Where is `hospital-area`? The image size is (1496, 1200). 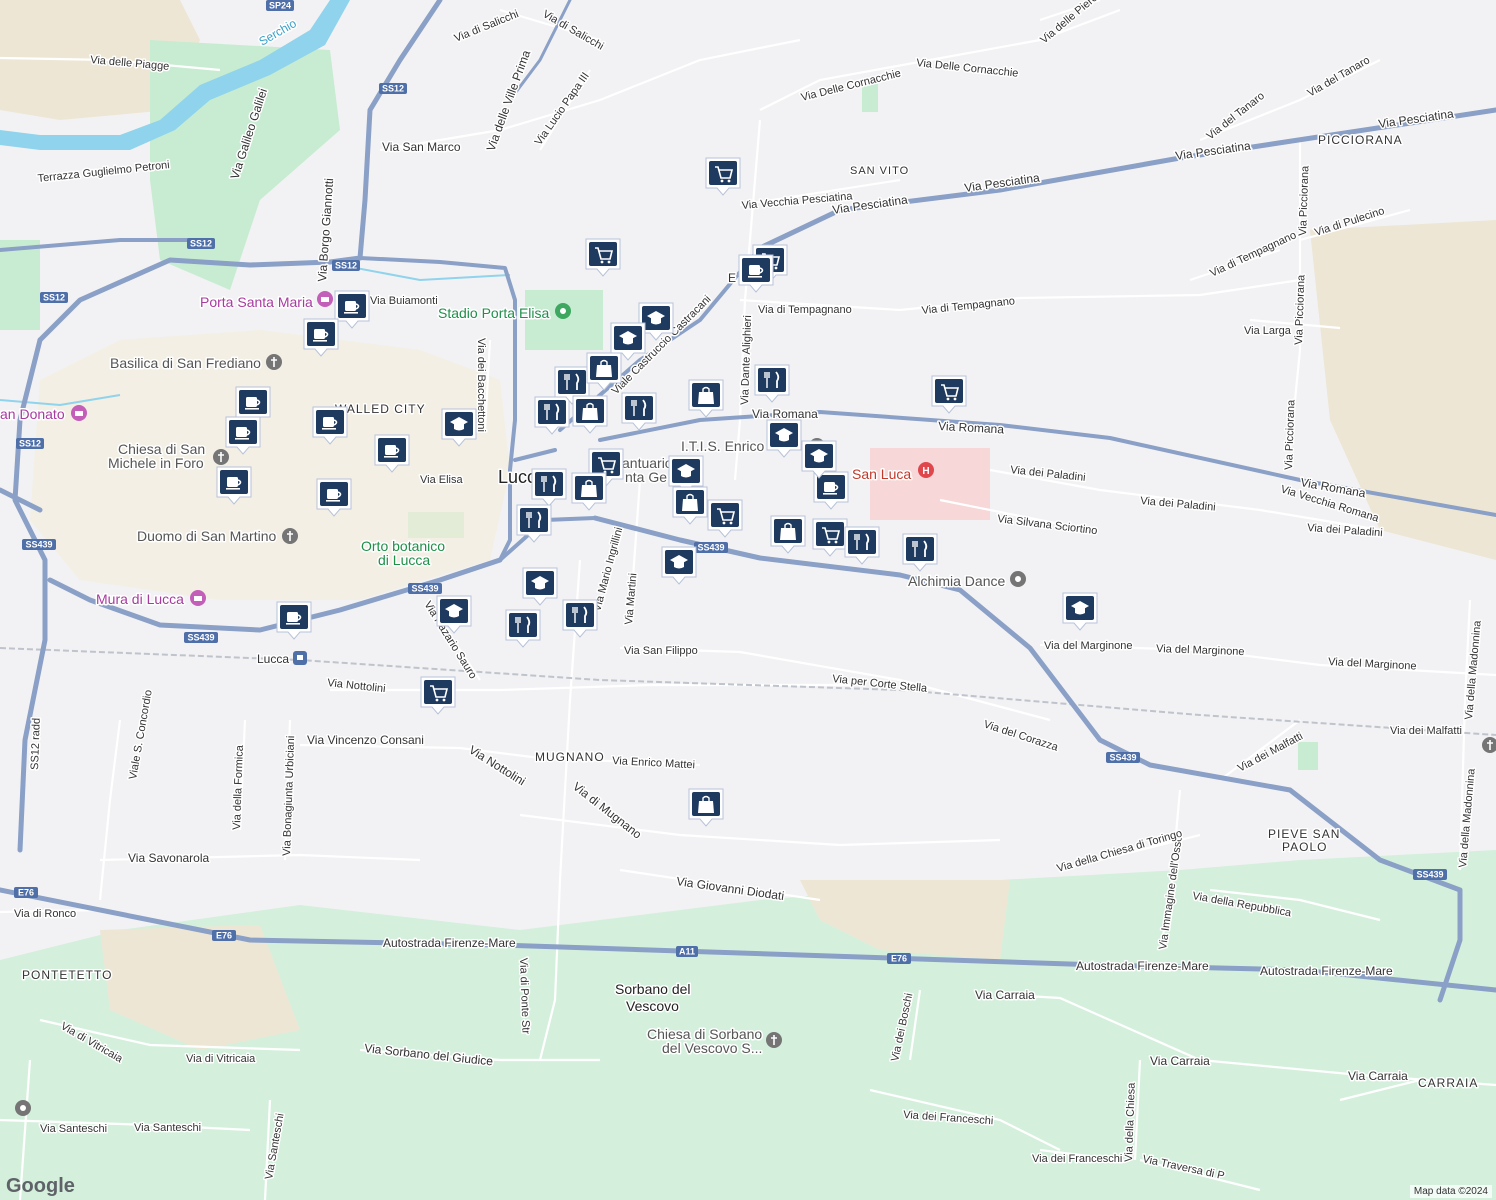
hospital-area is located at coordinates (930, 484).